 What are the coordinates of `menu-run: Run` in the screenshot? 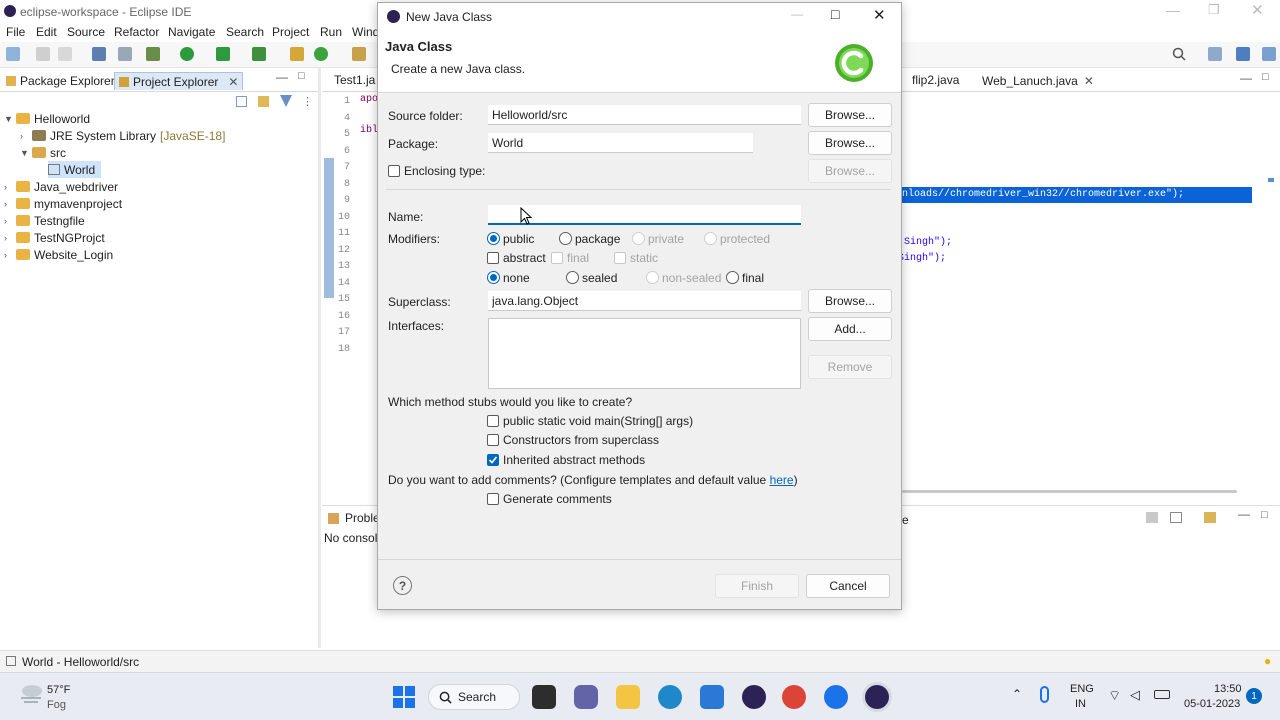 It's located at (331, 32).